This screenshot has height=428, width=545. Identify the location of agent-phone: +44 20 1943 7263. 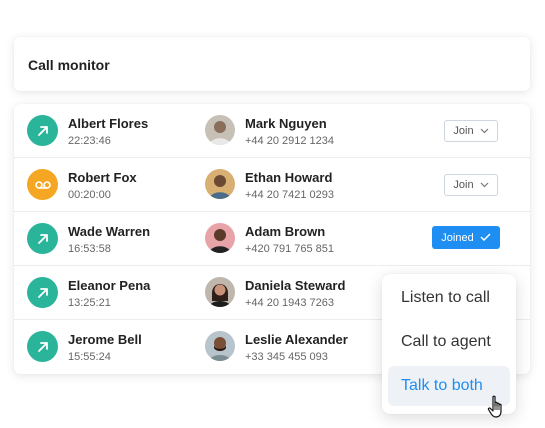
(290, 303).